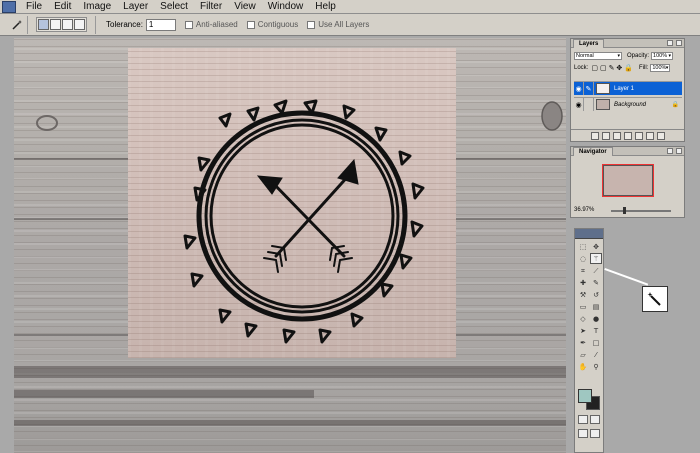 The height and width of the screenshot is (453, 700). What do you see at coordinates (583, 294) in the screenshot?
I see `clone-stamp-tool-icon: ⚒` at bounding box center [583, 294].